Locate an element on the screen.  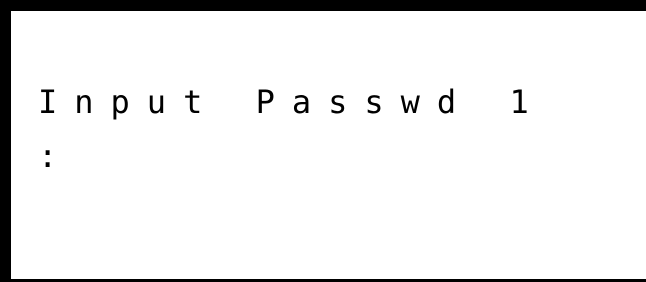
password-input-field: : is located at coordinates (56, 156).